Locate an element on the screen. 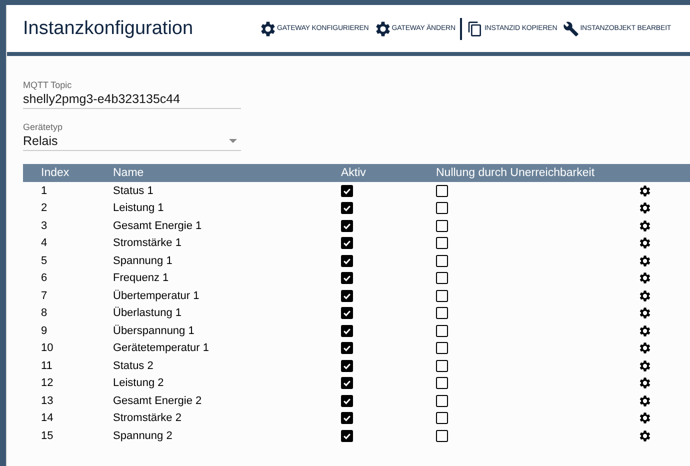 Image resolution: width=690 pixels, height=466 pixels. table-cell-text: 10 is located at coordinates (47, 348).